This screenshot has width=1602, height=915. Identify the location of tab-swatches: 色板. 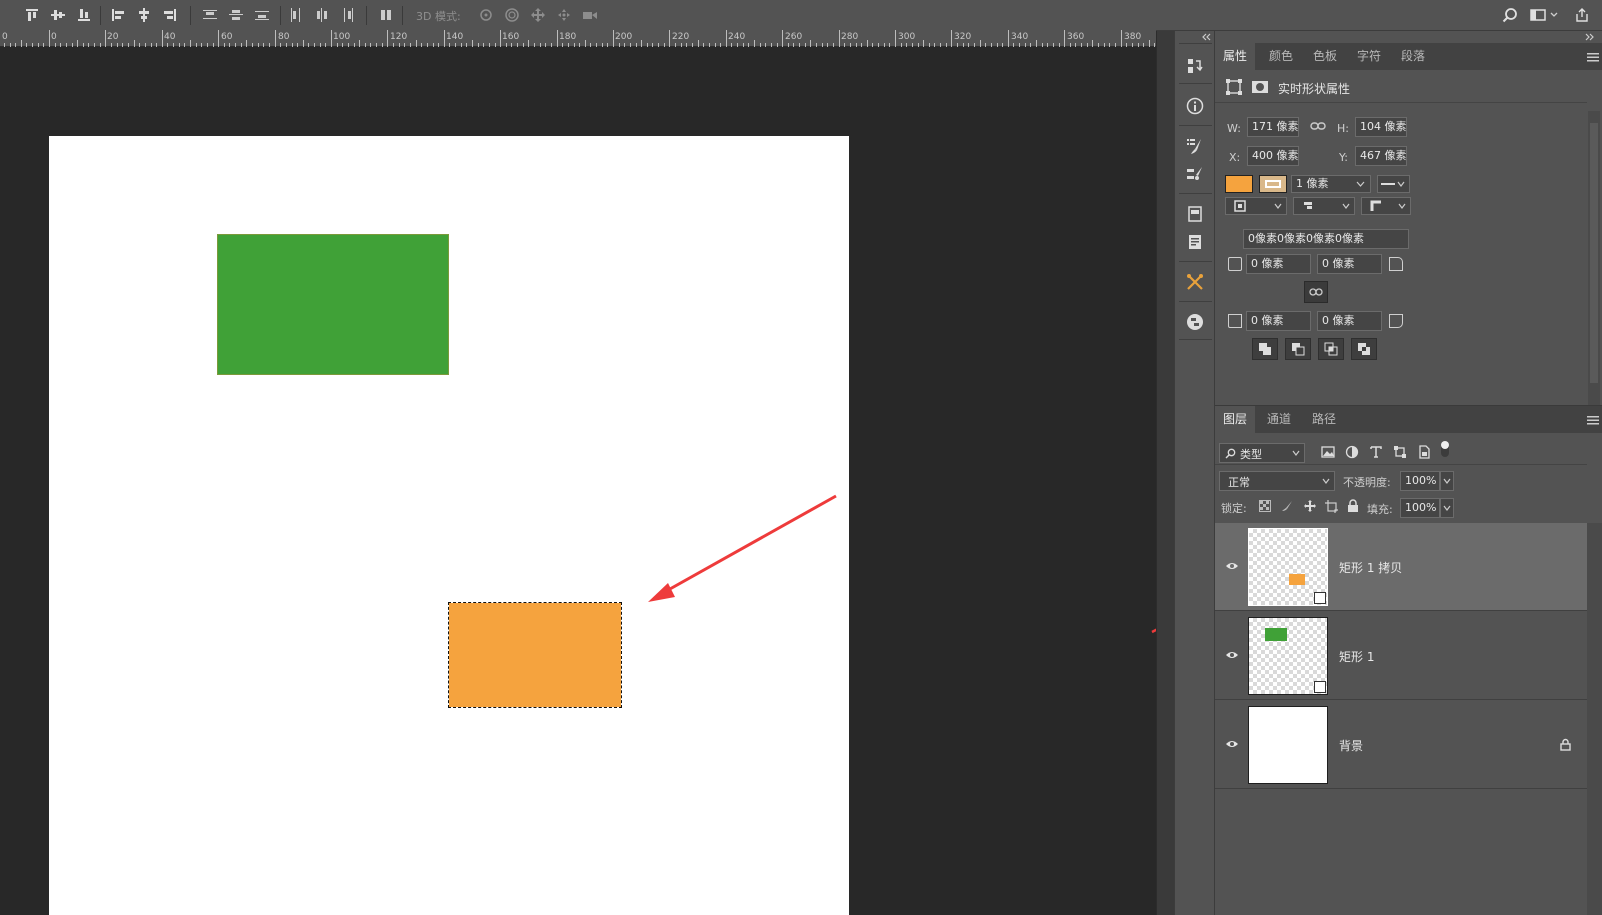
(1325, 56).